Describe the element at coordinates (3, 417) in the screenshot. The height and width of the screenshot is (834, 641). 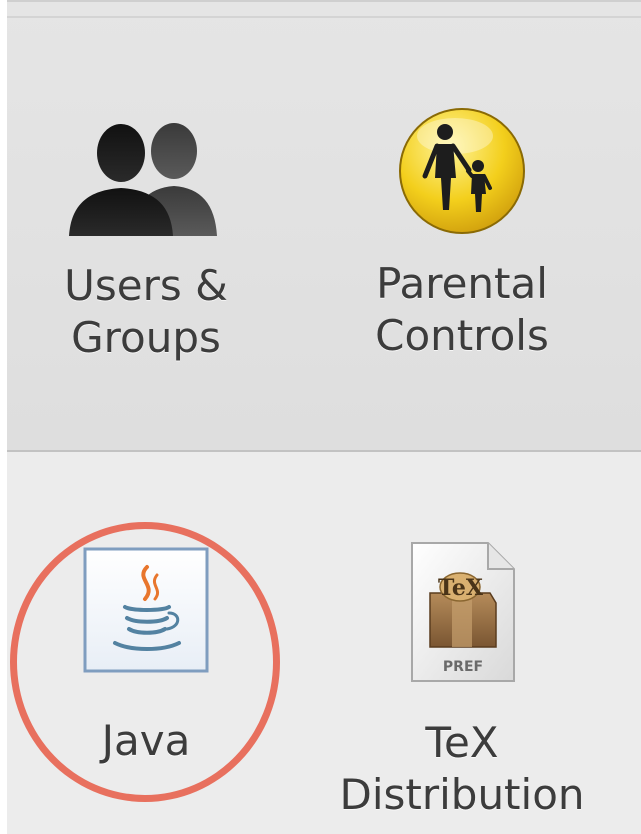
I see `window-left-edge` at that location.